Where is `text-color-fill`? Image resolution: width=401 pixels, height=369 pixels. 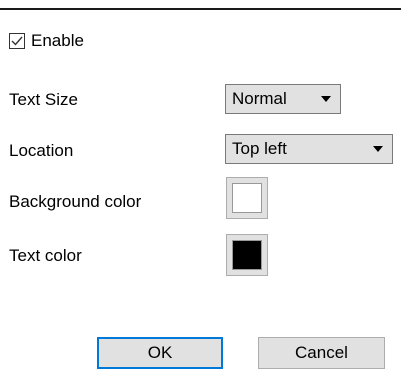 text-color-fill is located at coordinates (247, 255).